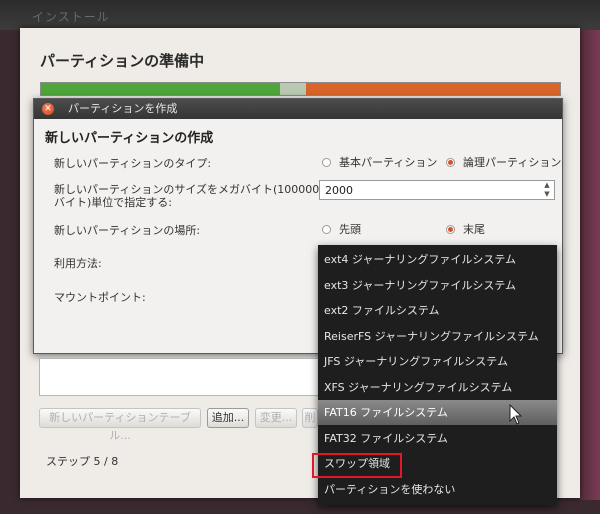 The width and height of the screenshot is (600, 514). What do you see at coordinates (437, 285) in the screenshot?
I see `dropdown-item: ext3 ジャーナリングファイルシステム` at bounding box center [437, 285].